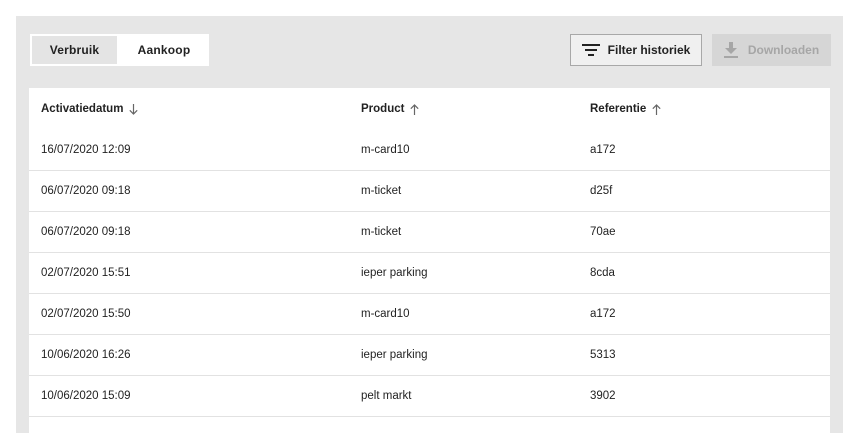 The width and height of the screenshot is (859, 433). I want to click on cell-referentie: d25f, so click(601, 191).